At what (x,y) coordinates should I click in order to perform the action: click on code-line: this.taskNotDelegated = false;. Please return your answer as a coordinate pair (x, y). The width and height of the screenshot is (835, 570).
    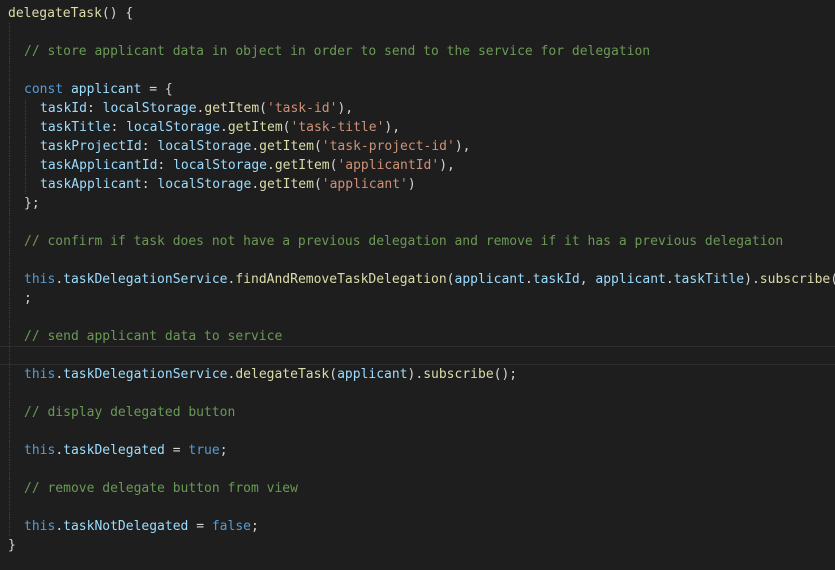
    Looking at the image, I should click on (417, 526).